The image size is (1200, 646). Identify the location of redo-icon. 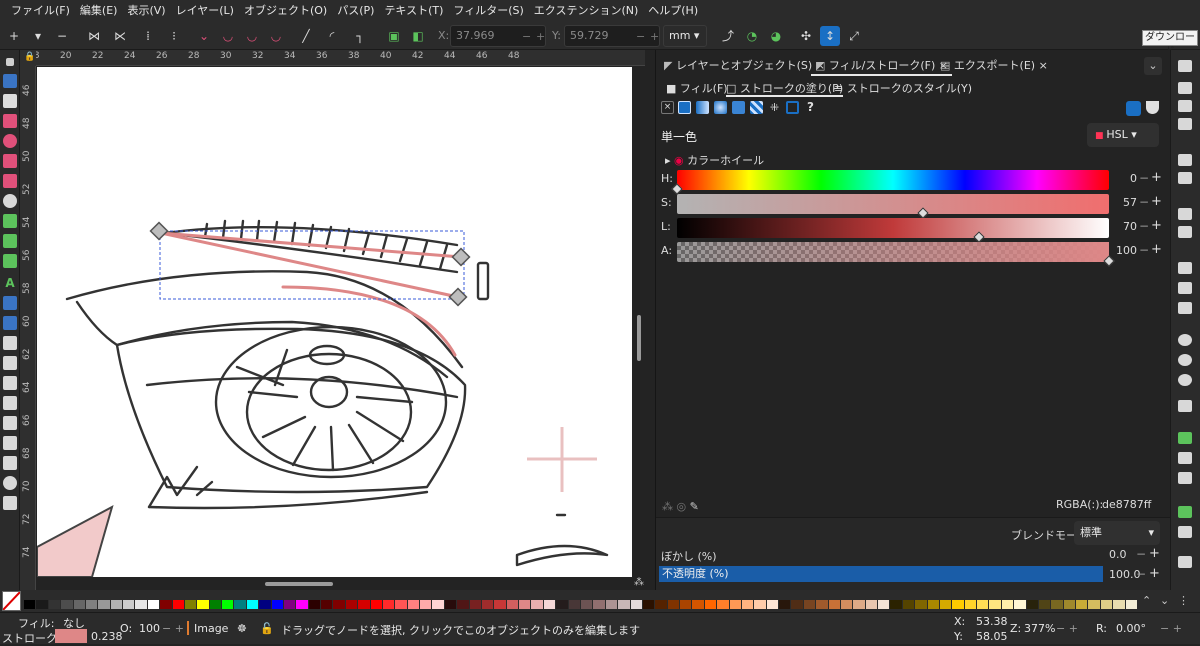
(1185, 232).